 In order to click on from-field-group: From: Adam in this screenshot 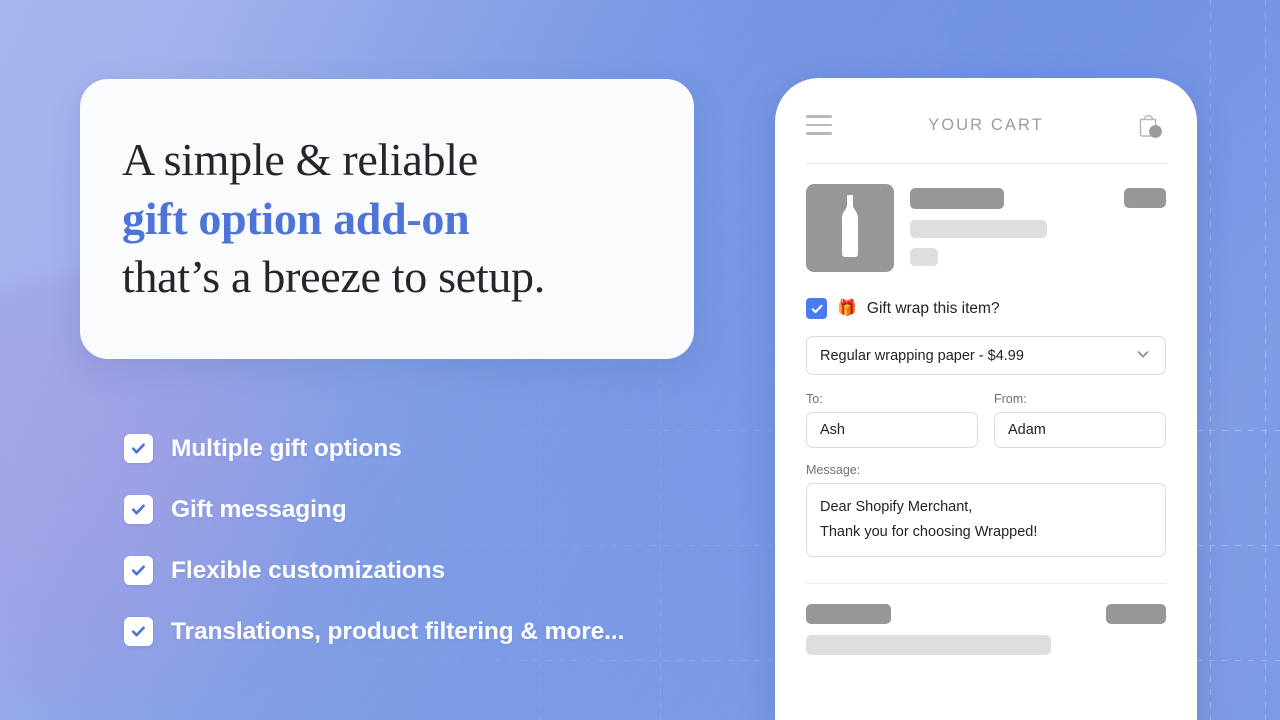, I will do `click(1080, 420)`.